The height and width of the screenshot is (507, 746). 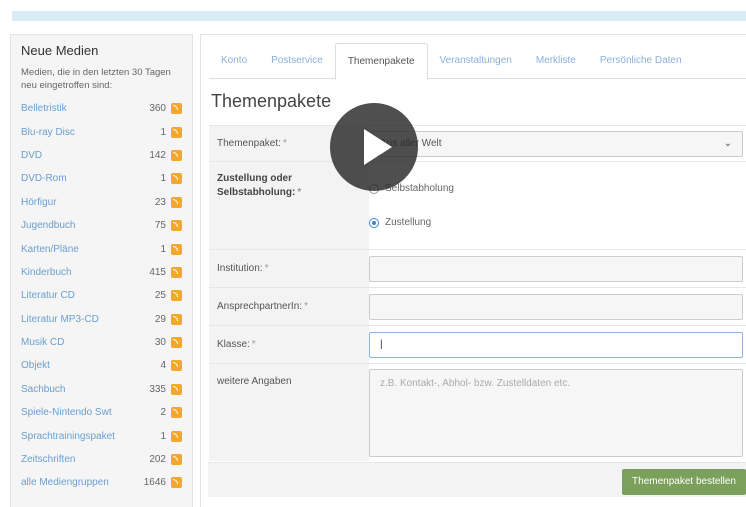 I want to click on ansprechpartner-input, so click(x=556, y=306).